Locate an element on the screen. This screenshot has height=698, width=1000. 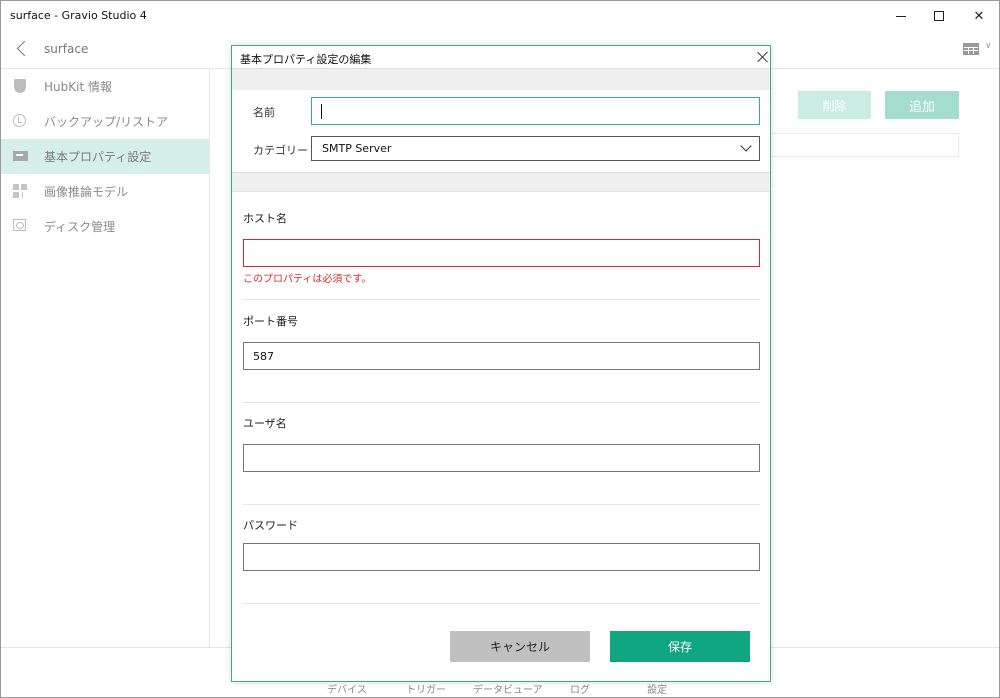
sidebar-item-label: ディスク管理 is located at coordinates (80, 227).